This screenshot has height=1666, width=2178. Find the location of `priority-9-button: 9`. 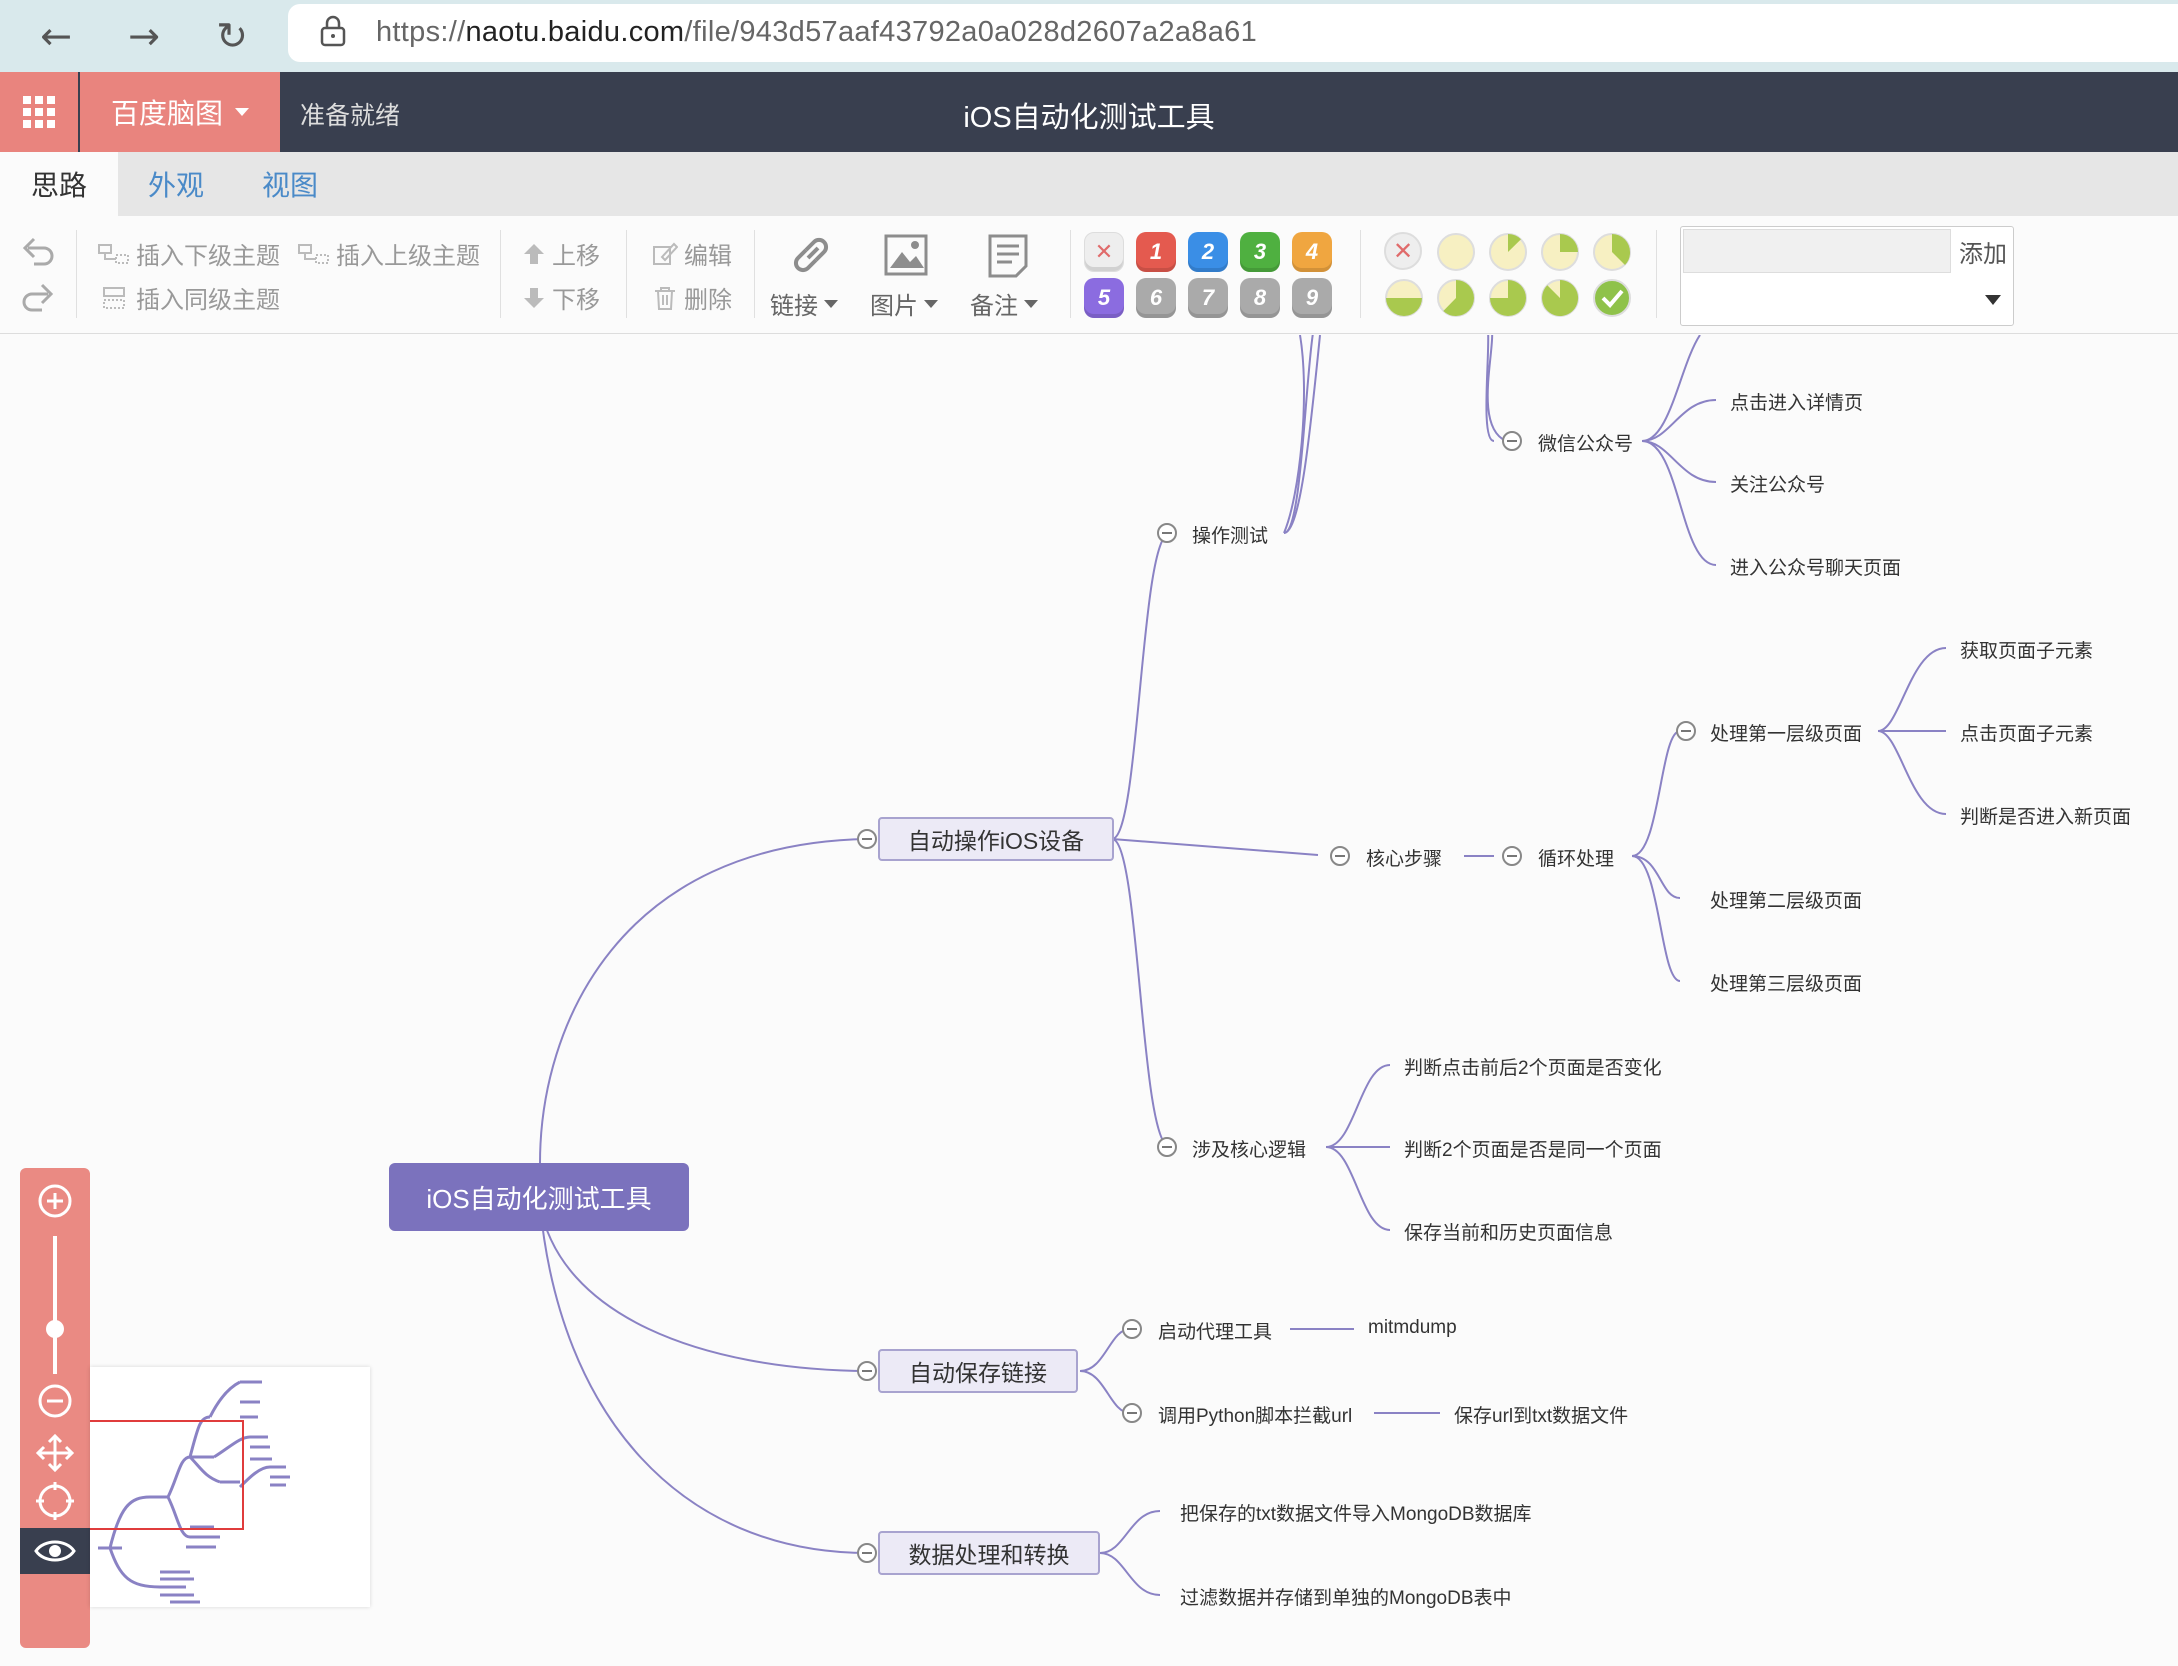

priority-9-button: 9 is located at coordinates (1312, 298).